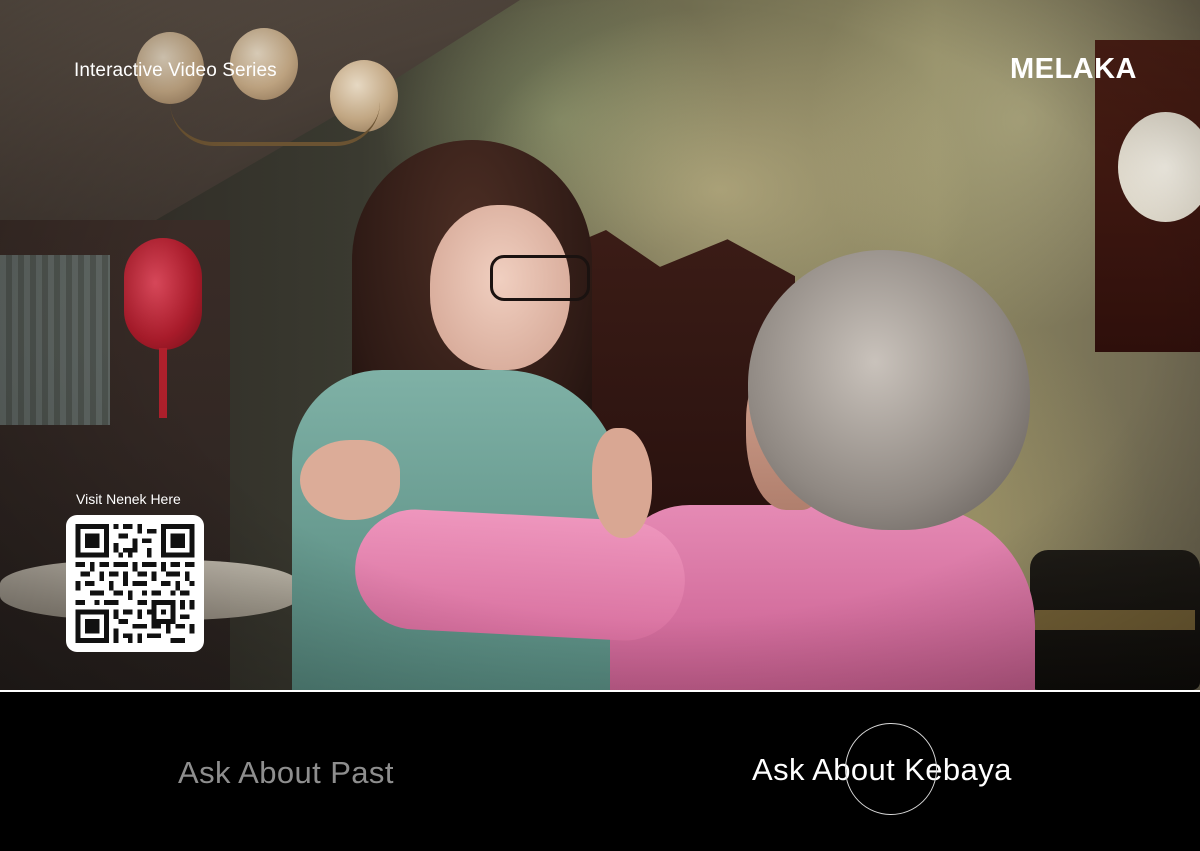 This screenshot has height=851, width=1200. What do you see at coordinates (286, 773) in the screenshot?
I see `ask-about-past-button: Ask About Past` at bounding box center [286, 773].